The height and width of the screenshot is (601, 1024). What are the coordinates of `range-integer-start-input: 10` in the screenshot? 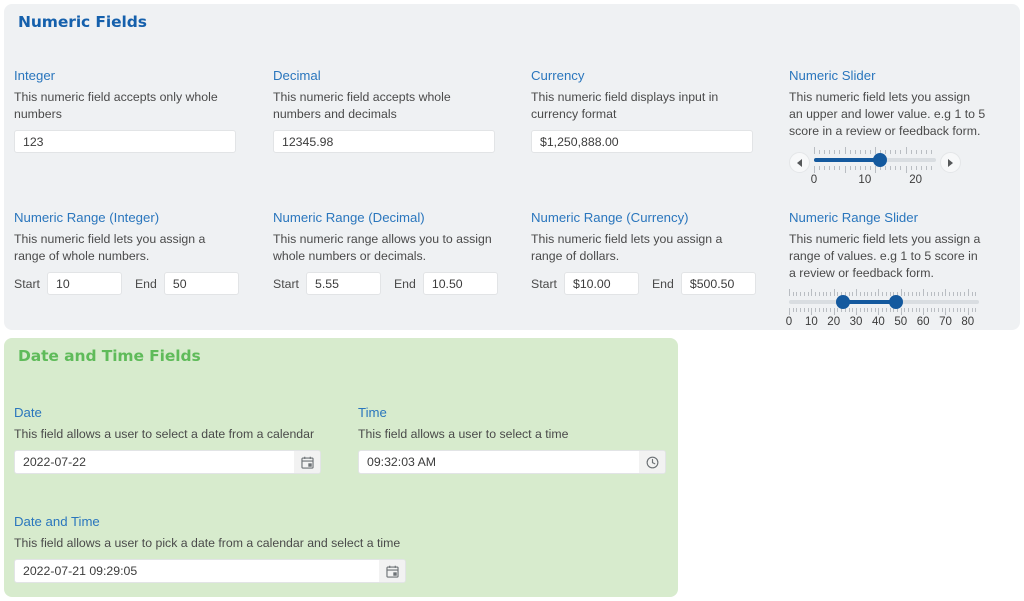 It's located at (84, 283).